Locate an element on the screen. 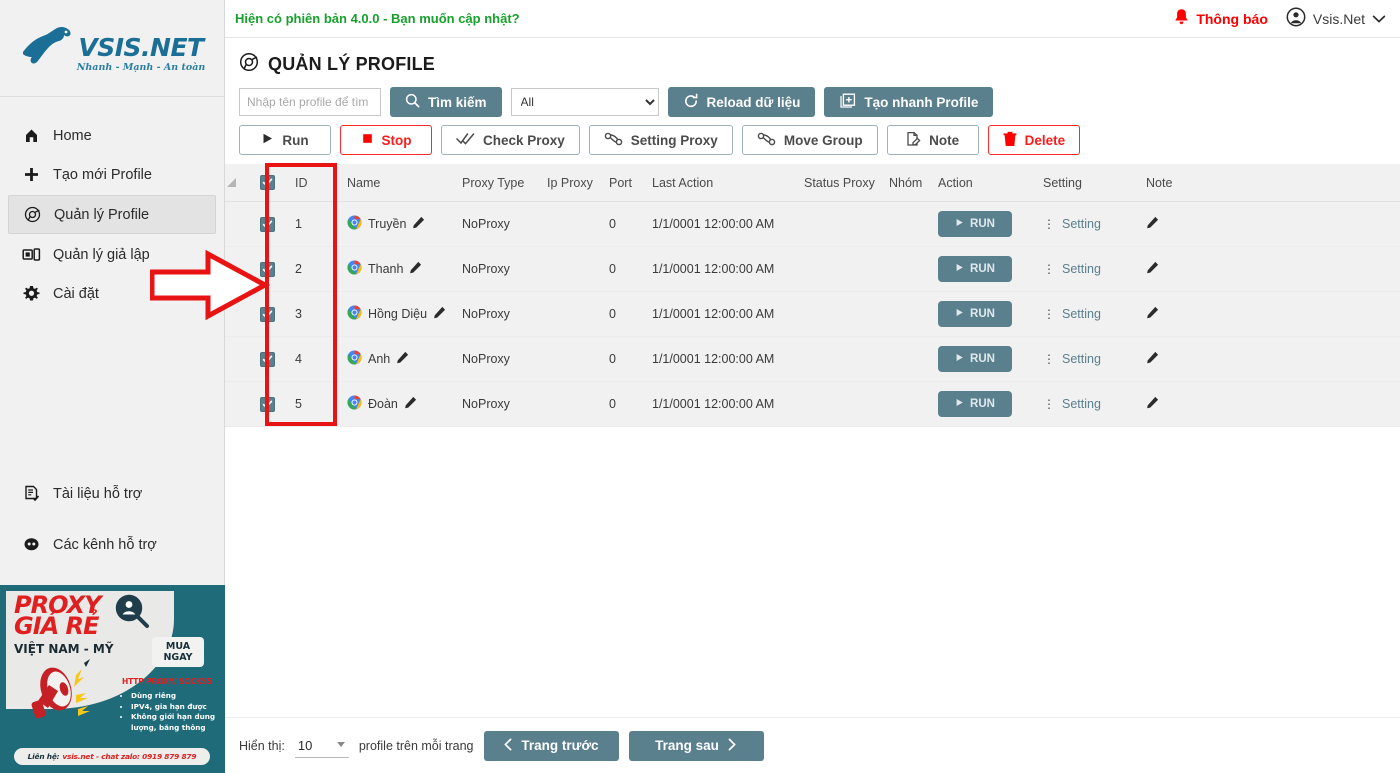 This screenshot has width=1400, height=773. delete-button: Delete is located at coordinates (1034, 140).